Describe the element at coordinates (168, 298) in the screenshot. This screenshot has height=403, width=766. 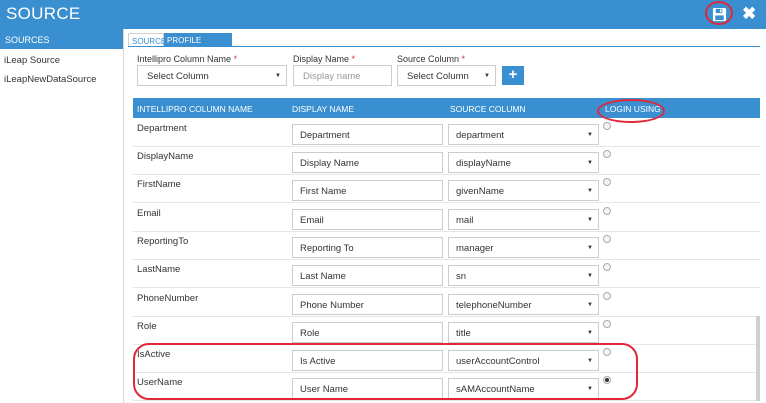
I see `column-name-cell: PhoneNumber` at that location.